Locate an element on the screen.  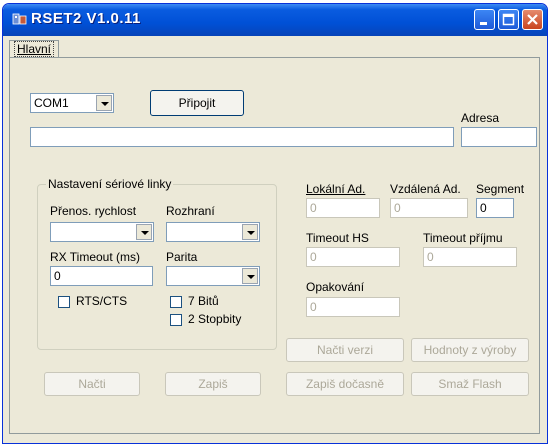
seven-bits-label: 7 Bitů is located at coordinates (203, 301).